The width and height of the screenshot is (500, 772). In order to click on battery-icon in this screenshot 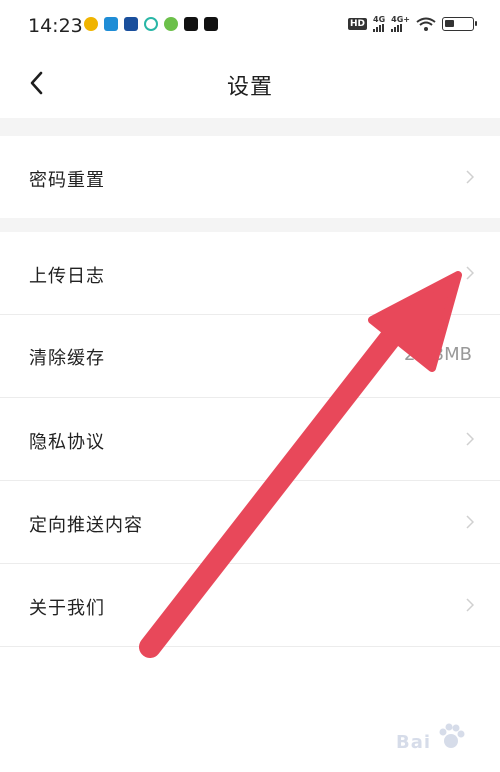, I will do `click(459, 24)`.